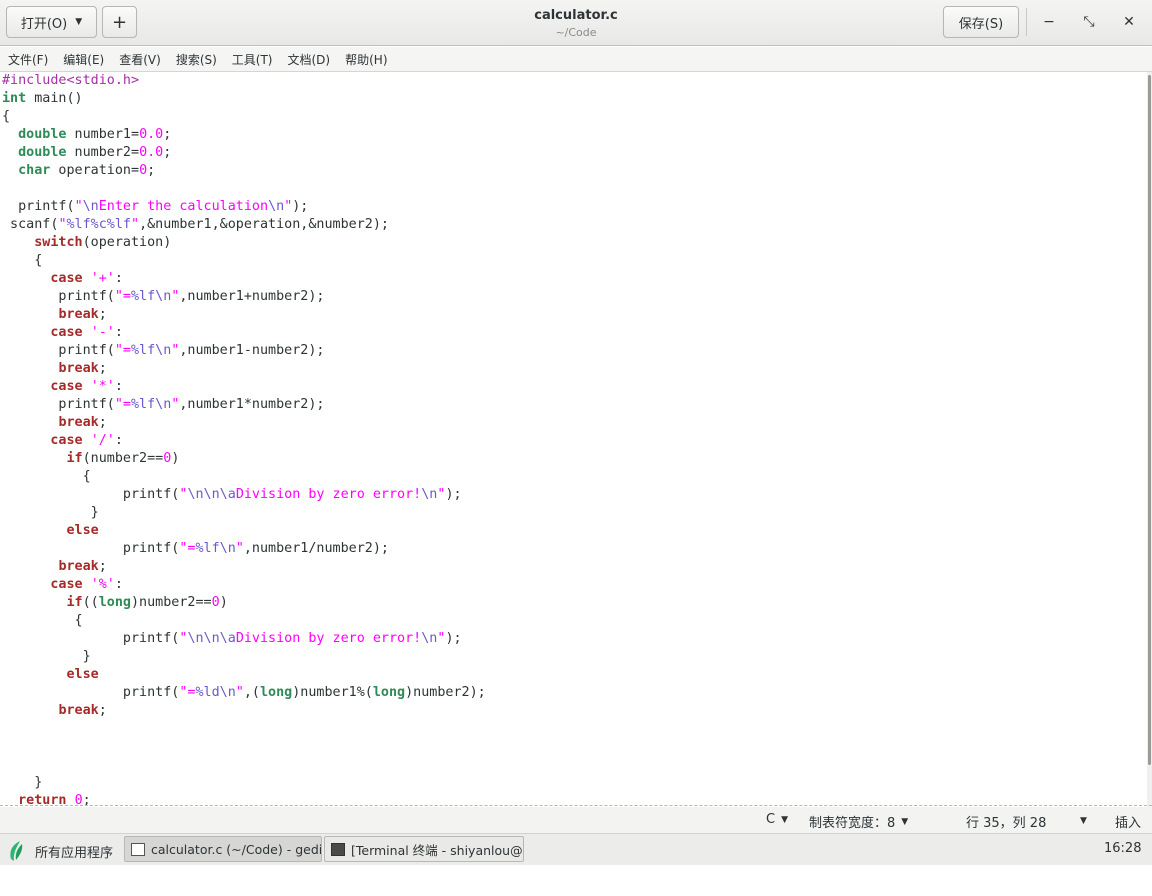 The image size is (1152, 896). I want to click on code-token: break, so click(78, 314).